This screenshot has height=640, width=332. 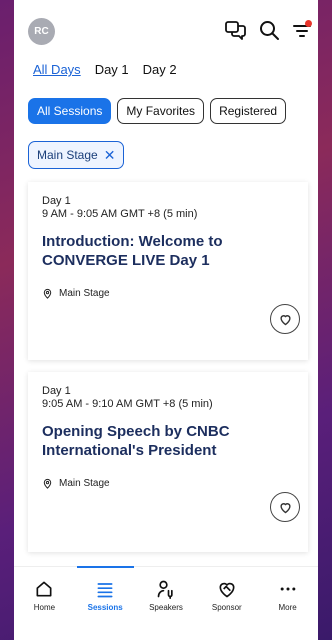 I want to click on bottom-nav: Home Sessions Speakers Sponsor More, so click(x=166, y=603).